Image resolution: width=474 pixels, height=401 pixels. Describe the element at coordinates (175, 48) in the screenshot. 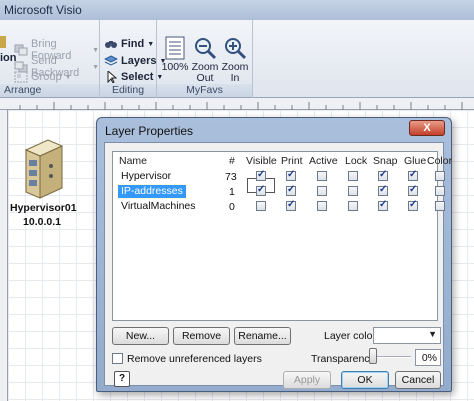

I see `page-icon` at that location.